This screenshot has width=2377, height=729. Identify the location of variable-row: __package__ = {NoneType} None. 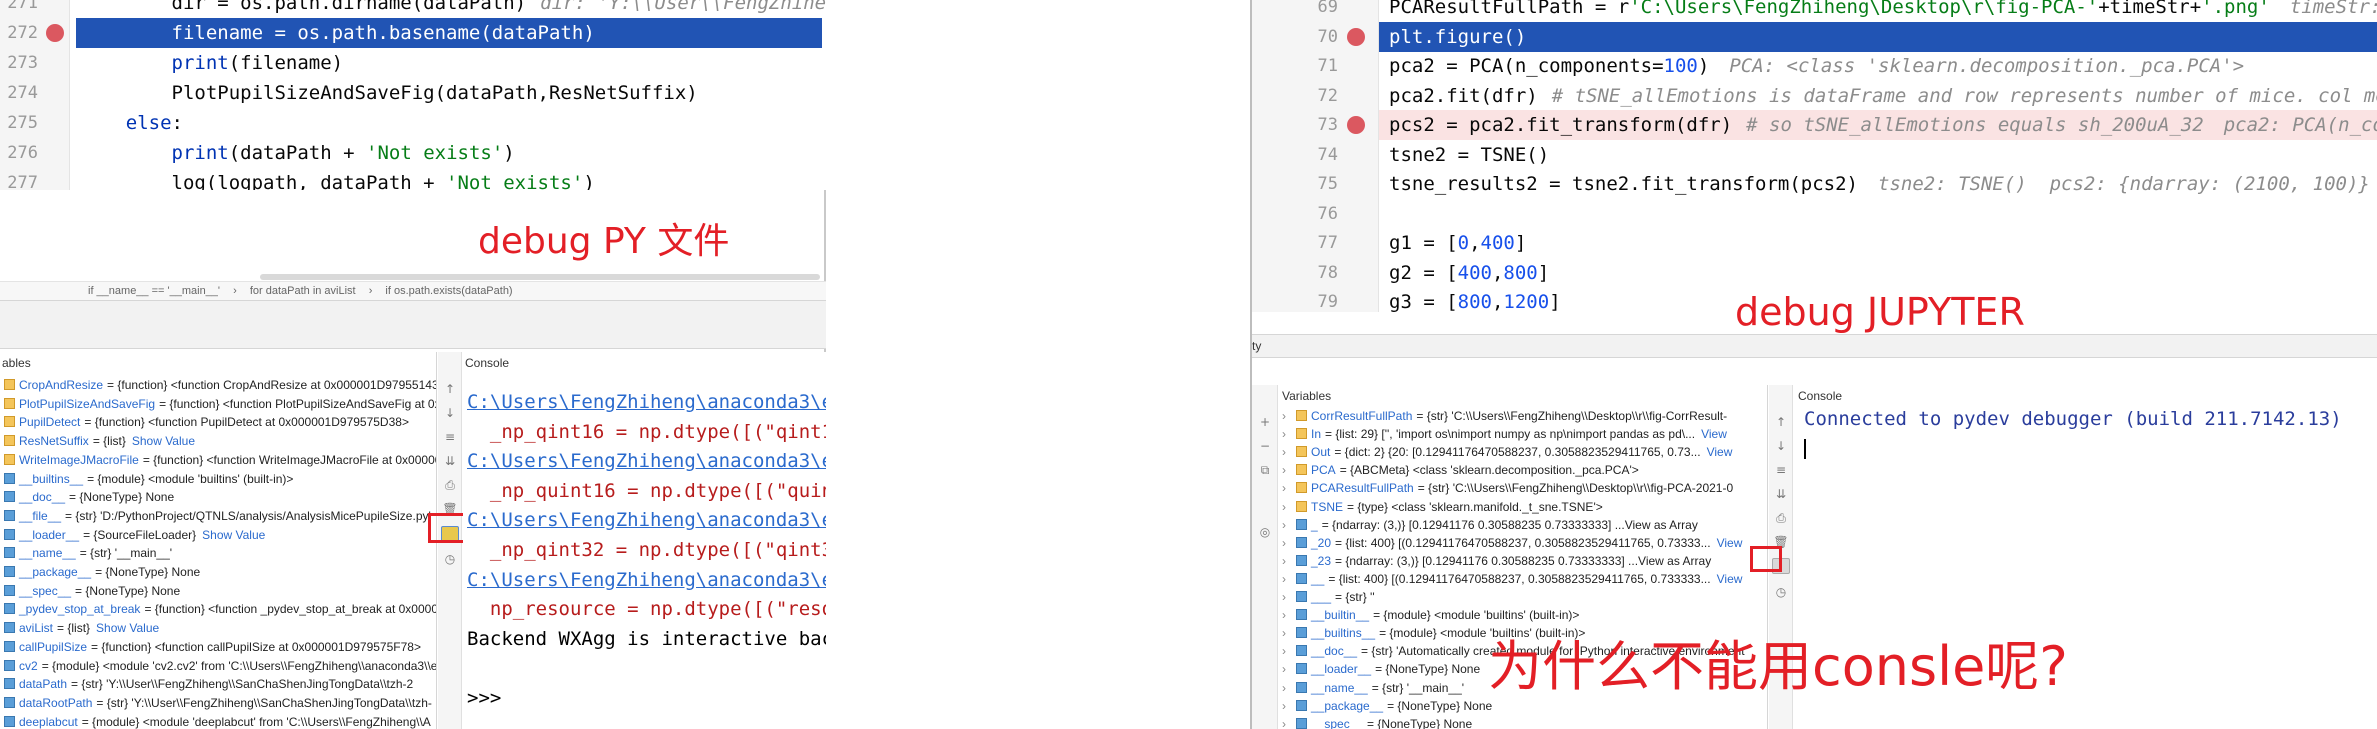
(220, 572).